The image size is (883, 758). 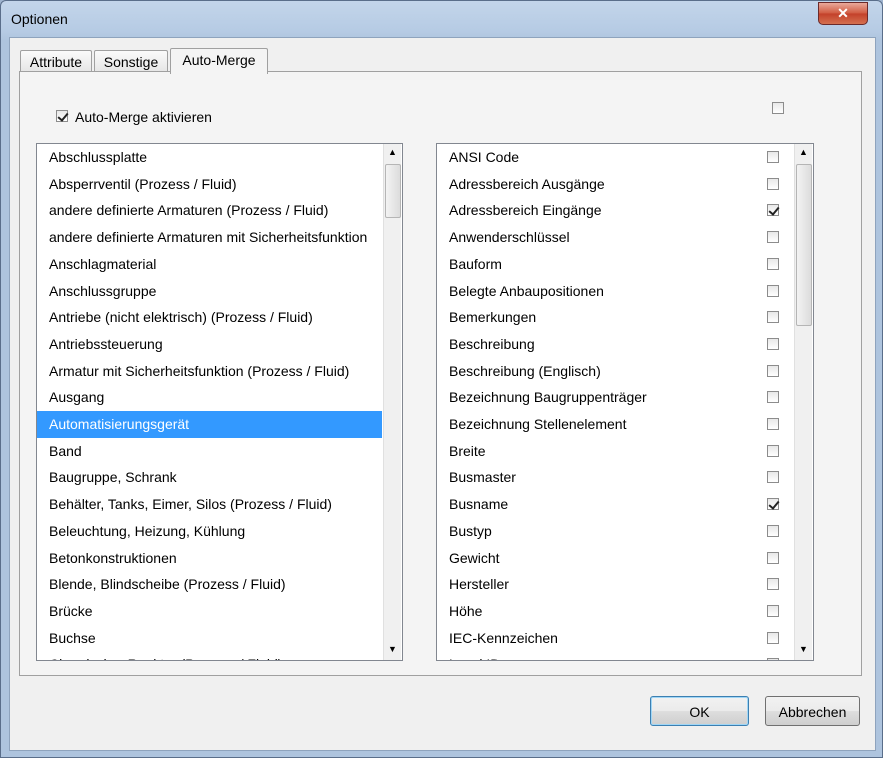 I want to click on category-list-item: Antriebssteuerung, so click(x=209, y=344).